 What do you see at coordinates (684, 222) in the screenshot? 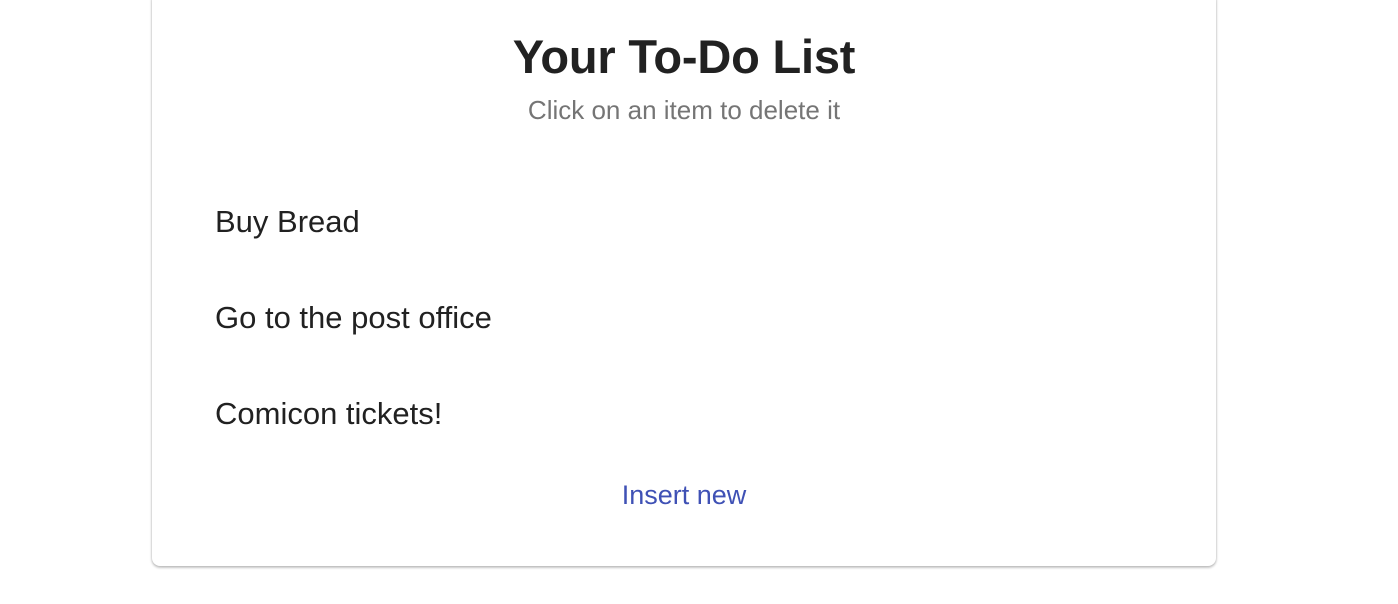
I see `todo-item-buy-bread: Buy Bread` at bounding box center [684, 222].